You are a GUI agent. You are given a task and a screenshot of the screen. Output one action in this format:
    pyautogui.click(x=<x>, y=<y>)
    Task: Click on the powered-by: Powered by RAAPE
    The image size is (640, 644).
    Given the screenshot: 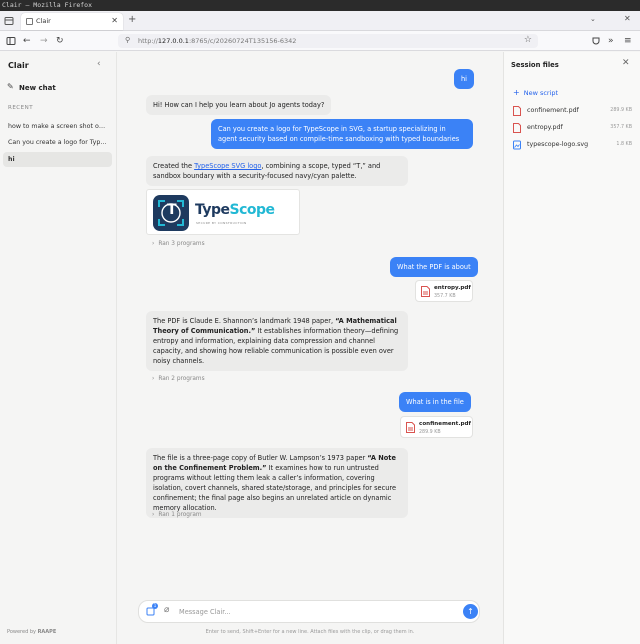 What is the action you would take?
    pyautogui.click(x=31, y=632)
    